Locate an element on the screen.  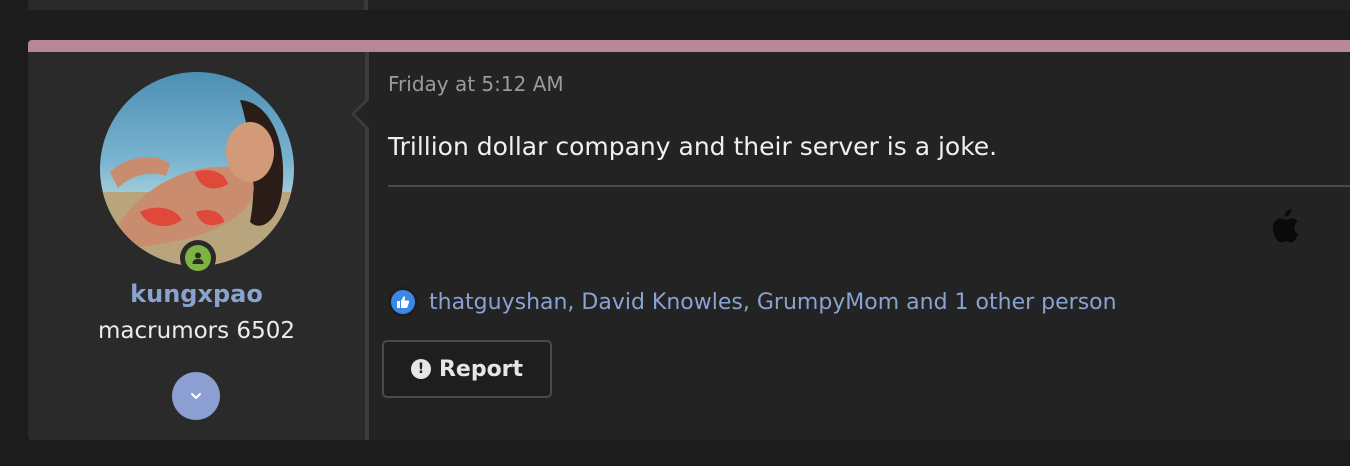
apple-logo-icon is located at coordinates (1284, 226).